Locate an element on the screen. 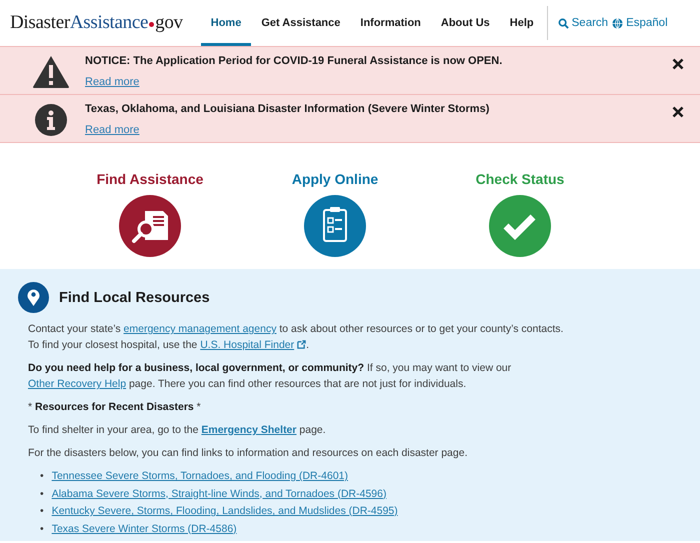 The height and width of the screenshot is (543, 700). nav-tab: Get Assistance is located at coordinates (300, 23).